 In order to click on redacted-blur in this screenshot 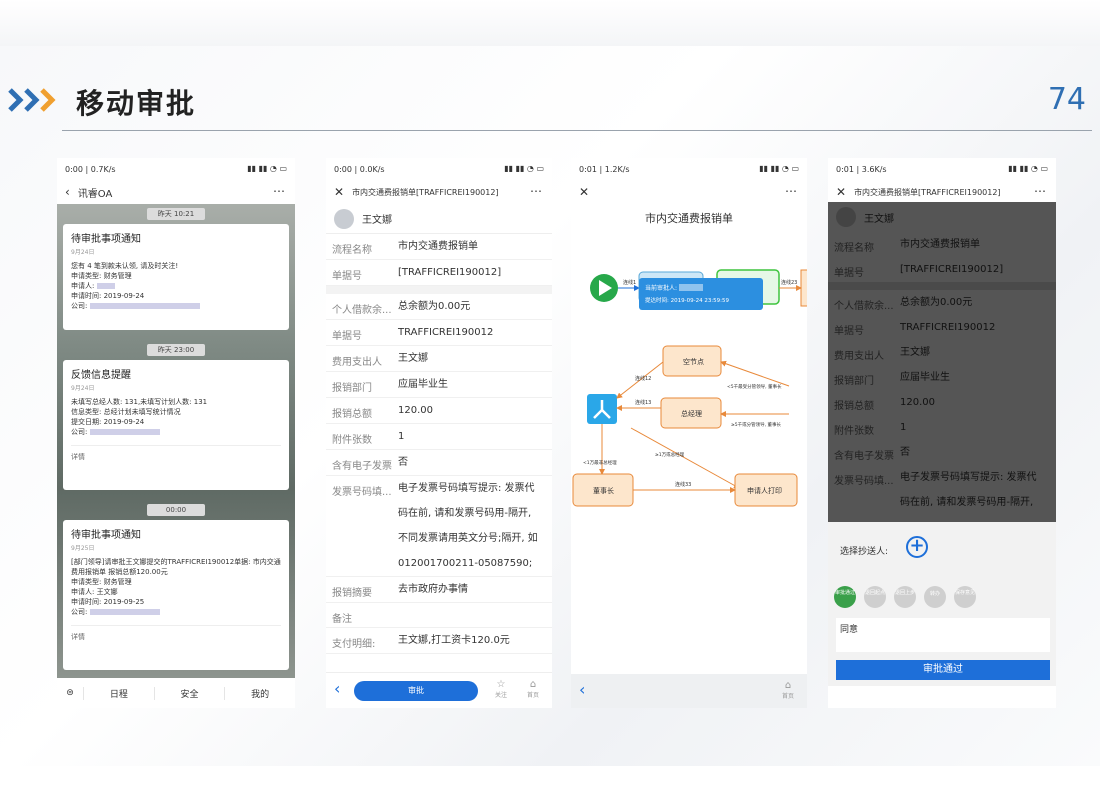, I will do `click(105, 286)`.